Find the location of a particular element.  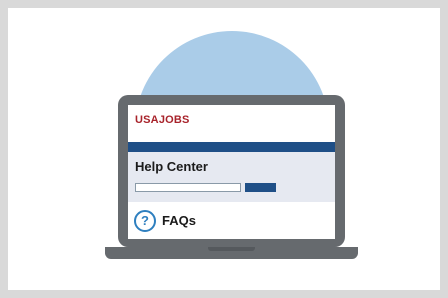

faq-label: FAQs is located at coordinates (179, 220).